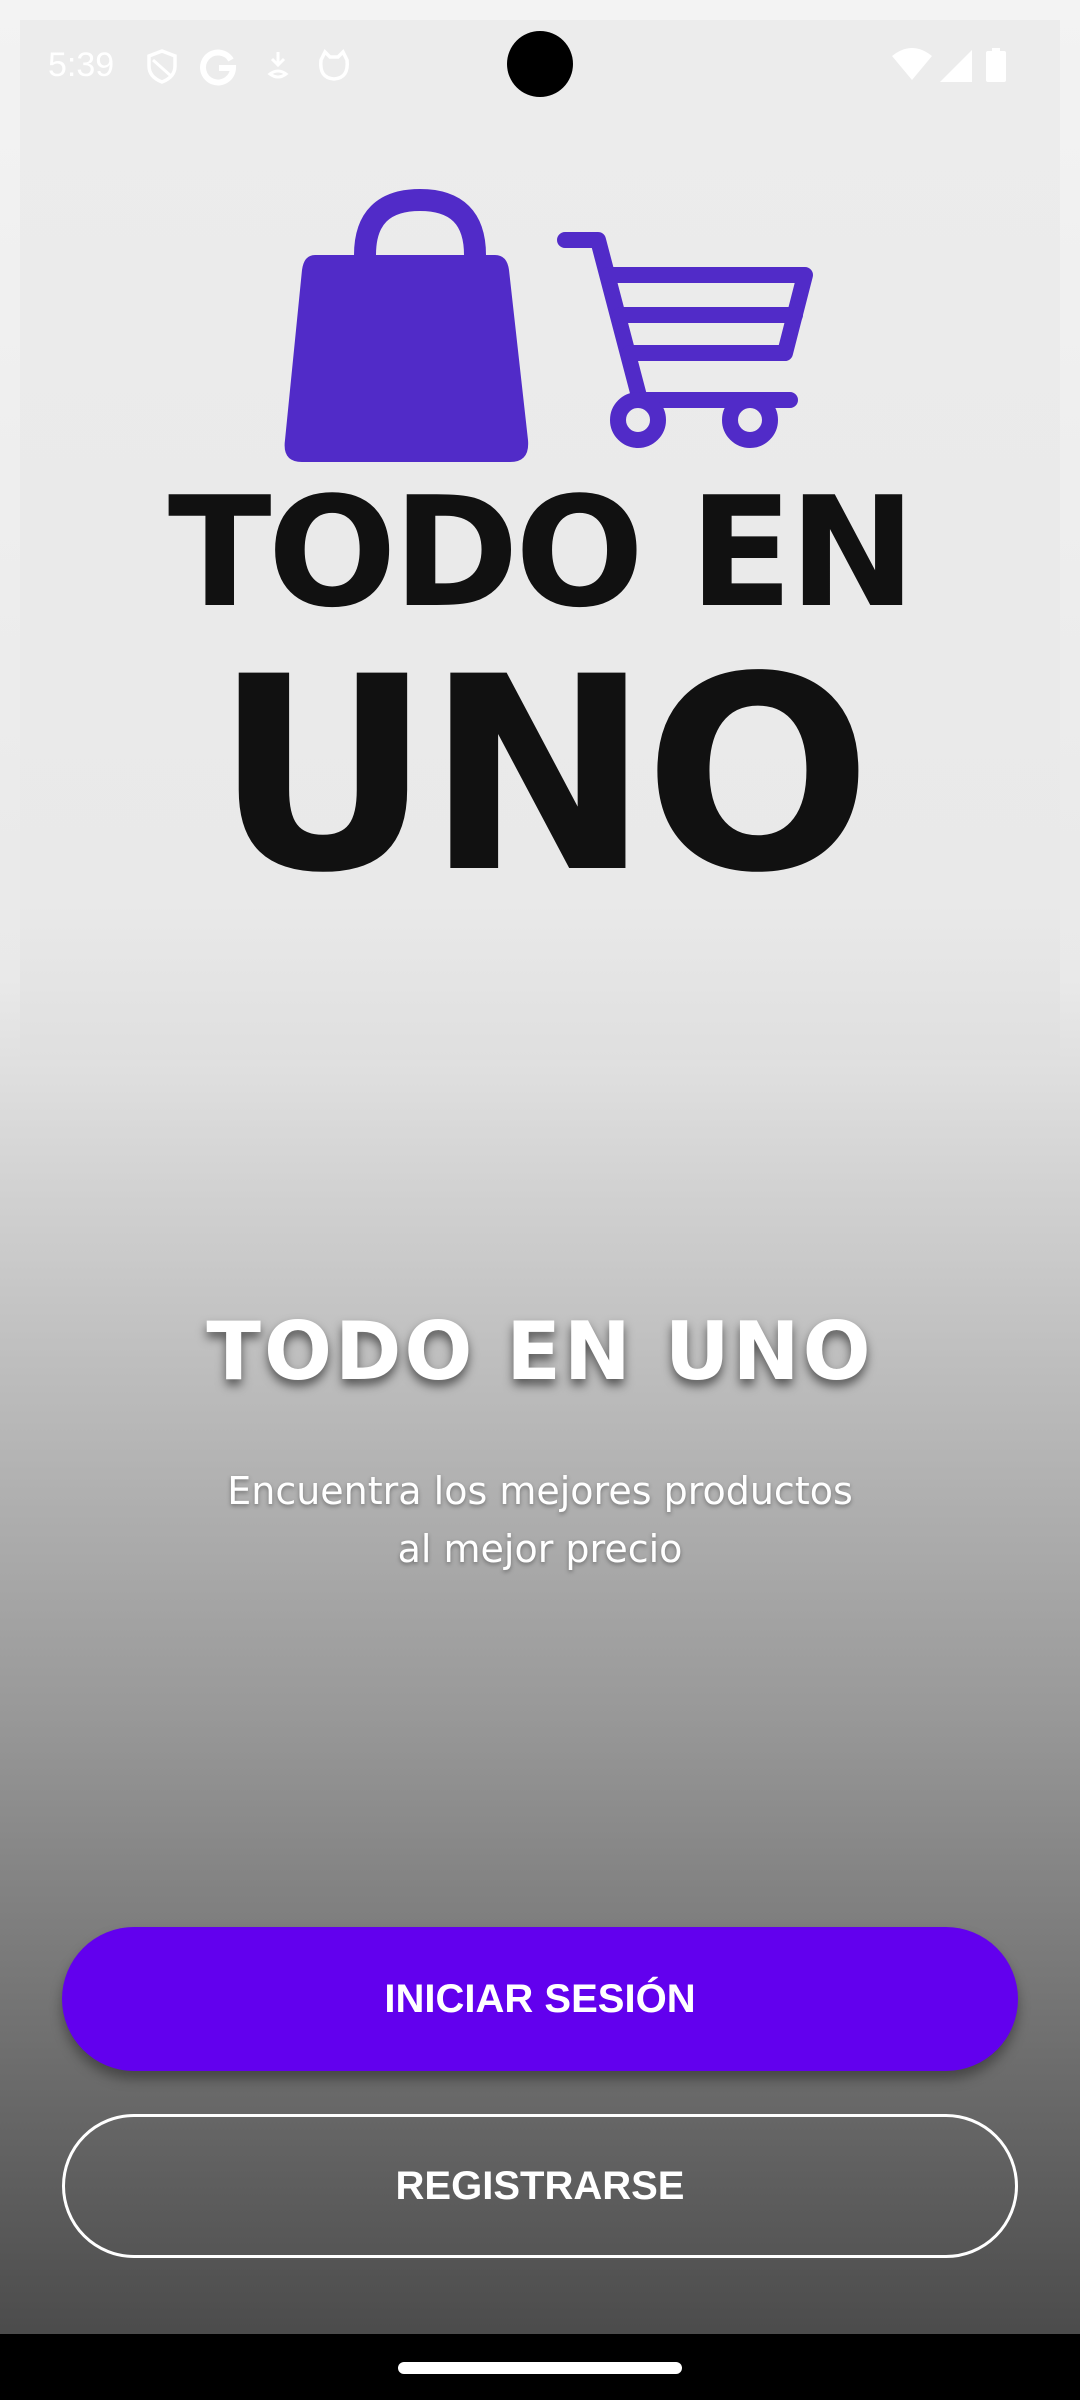 This screenshot has width=1080, height=2400. What do you see at coordinates (956, 66) in the screenshot?
I see `signal-icon` at bounding box center [956, 66].